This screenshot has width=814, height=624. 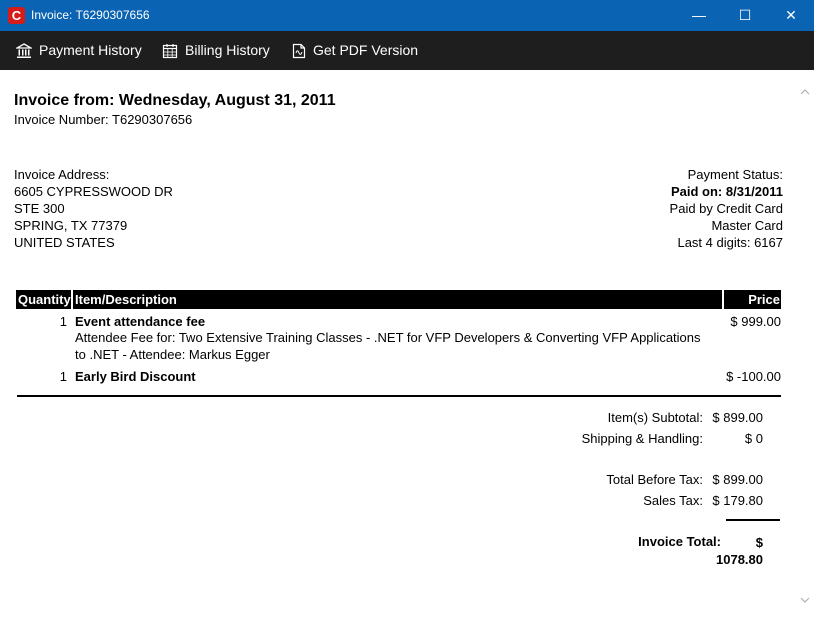 What do you see at coordinates (103, 119) in the screenshot?
I see `invoice-number: Invoice Number: T6290307656` at bounding box center [103, 119].